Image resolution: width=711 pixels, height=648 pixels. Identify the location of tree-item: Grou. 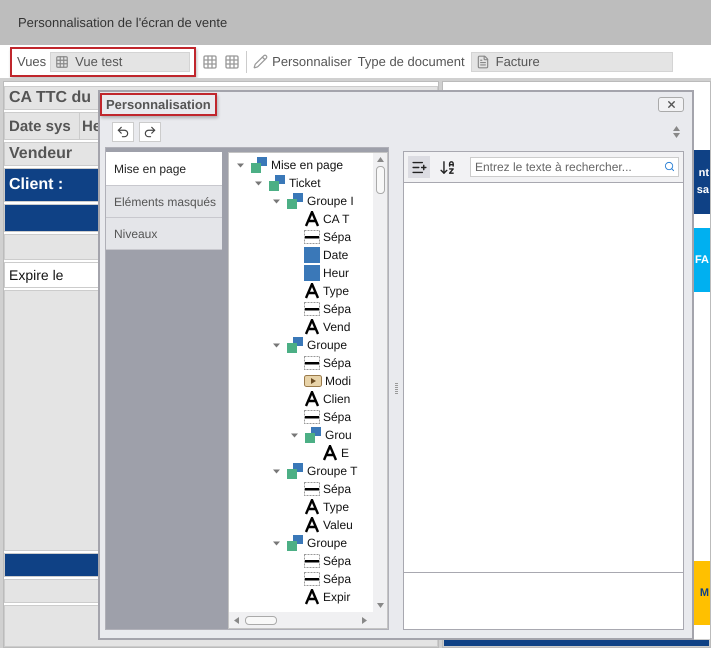
(338, 435).